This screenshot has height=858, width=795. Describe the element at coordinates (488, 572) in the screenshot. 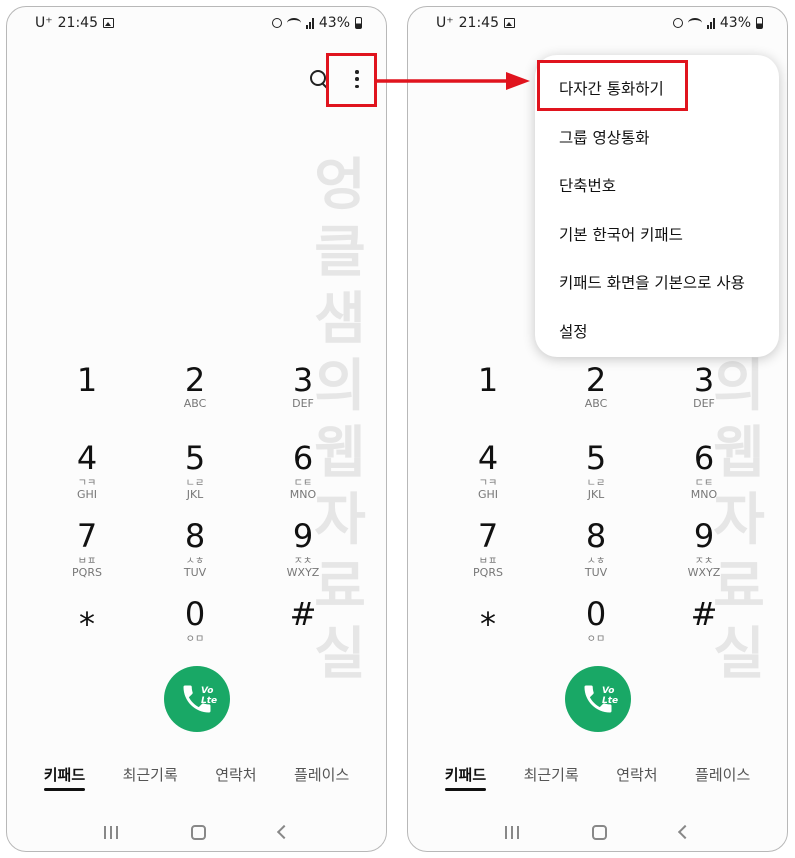

I see `key-letters: PQRS` at that location.